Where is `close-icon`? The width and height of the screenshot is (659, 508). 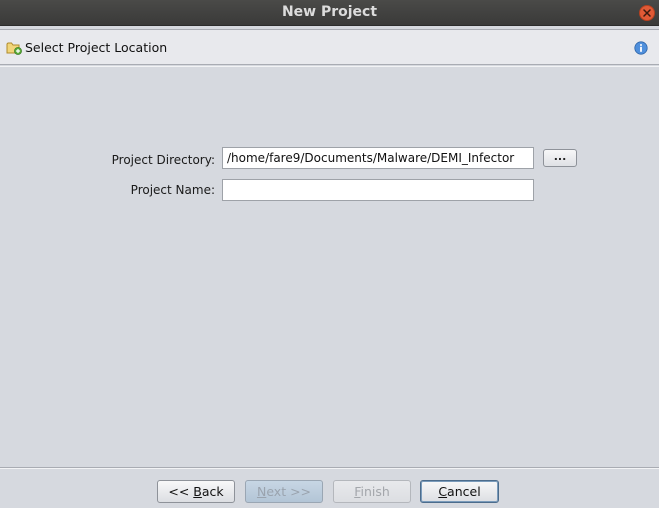 close-icon is located at coordinates (647, 13).